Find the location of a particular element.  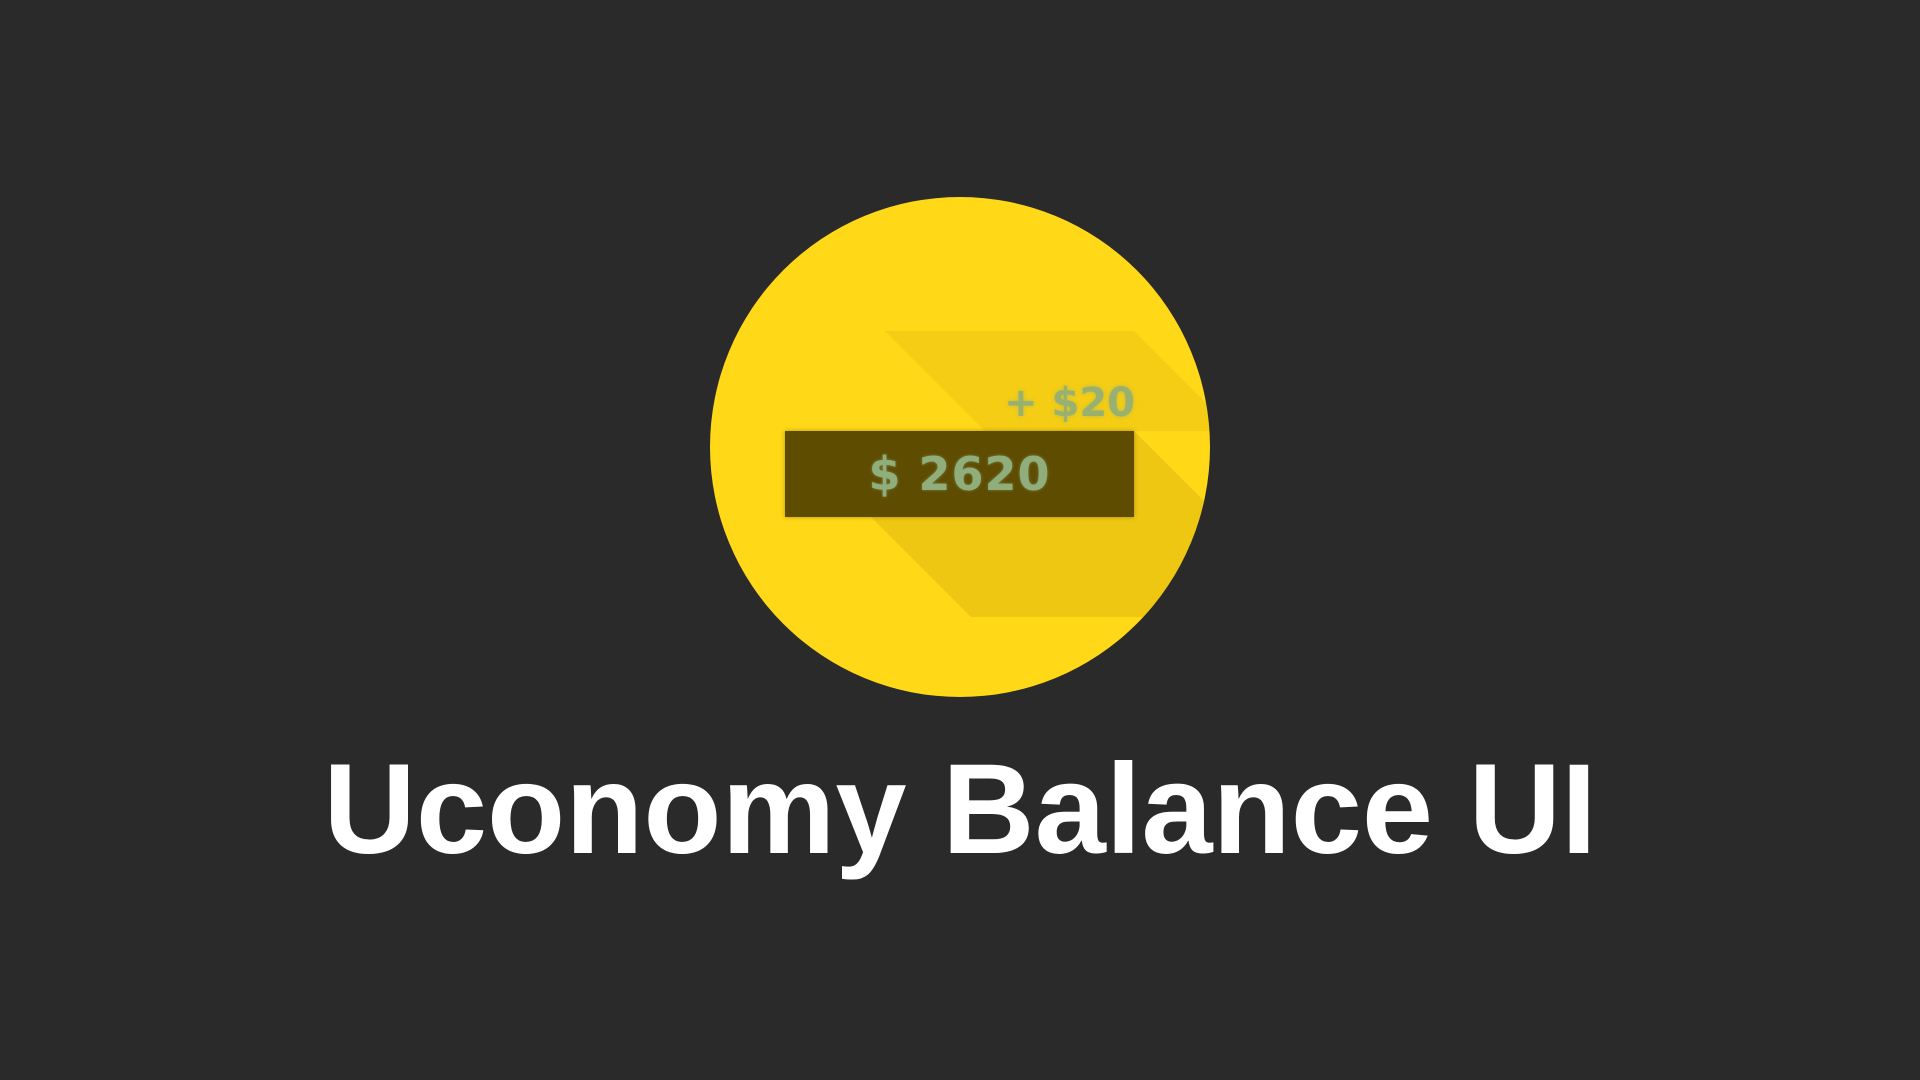

coin-logo: + $20 $ 2620 is located at coordinates (960, 447).